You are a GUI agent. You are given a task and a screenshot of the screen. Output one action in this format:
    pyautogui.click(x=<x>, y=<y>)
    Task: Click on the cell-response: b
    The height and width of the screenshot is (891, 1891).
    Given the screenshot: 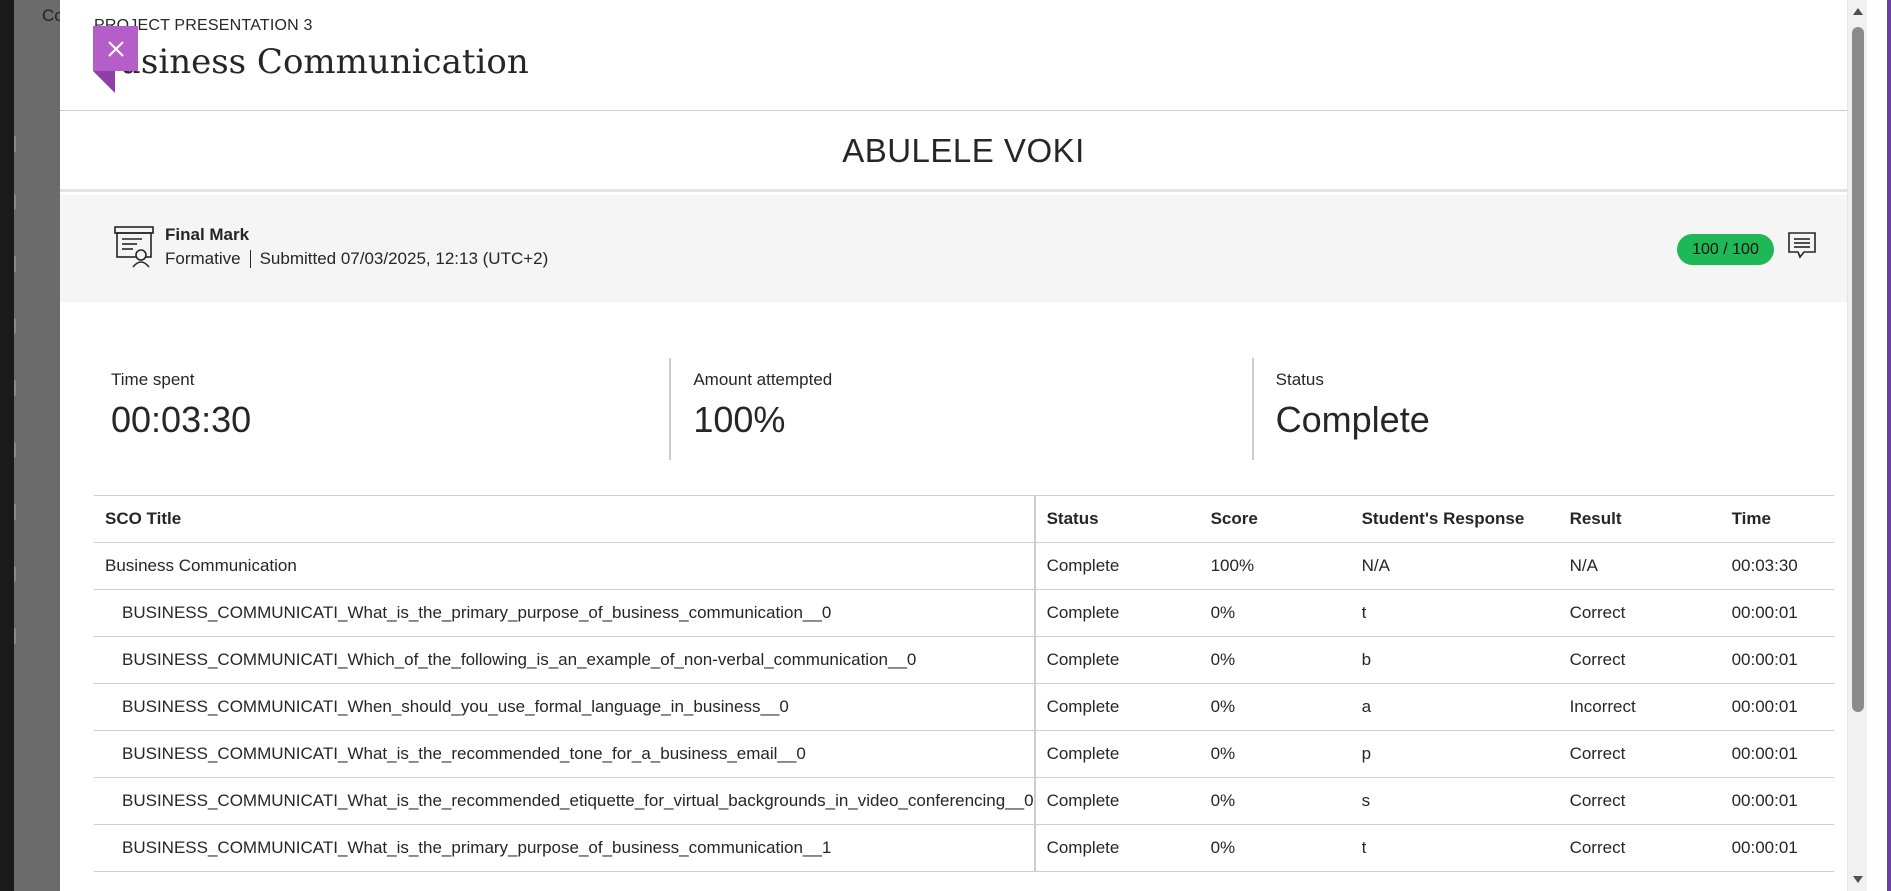 What is the action you would take?
    pyautogui.click(x=1454, y=660)
    